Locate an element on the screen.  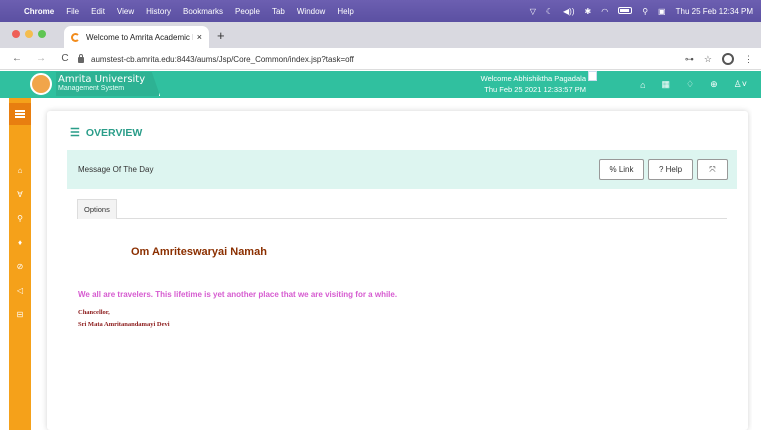
tab-title: Welcome to Amrita Academic I is located at coordinates (139, 37).